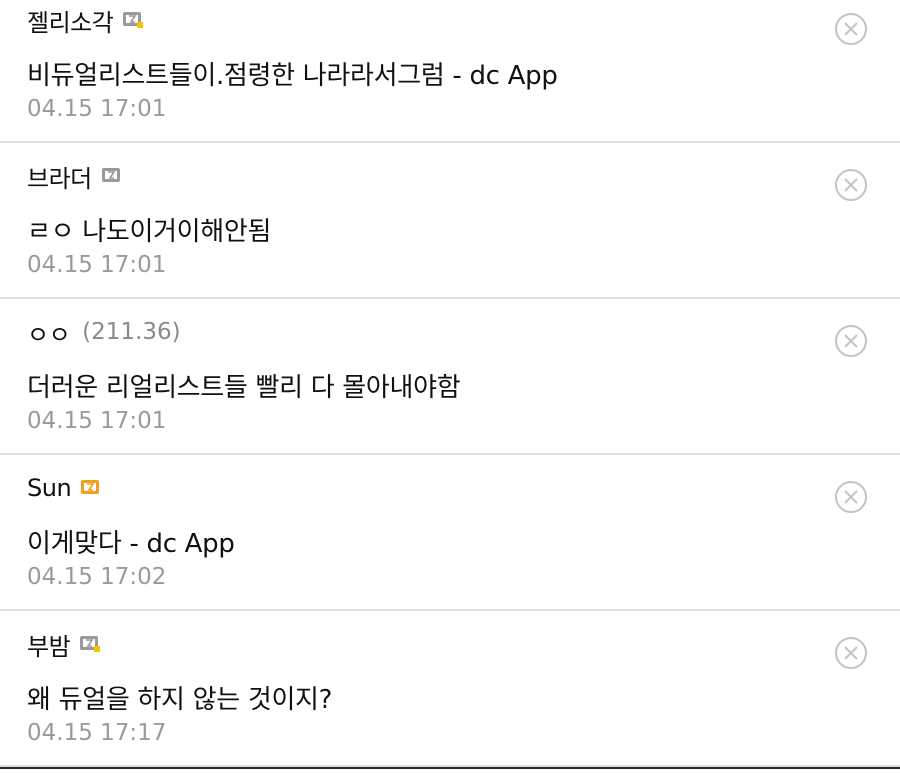 Image resolution: width=900 pixels, height=773 pixels. I want to click on author-row: 부밤, so click(64, 644).